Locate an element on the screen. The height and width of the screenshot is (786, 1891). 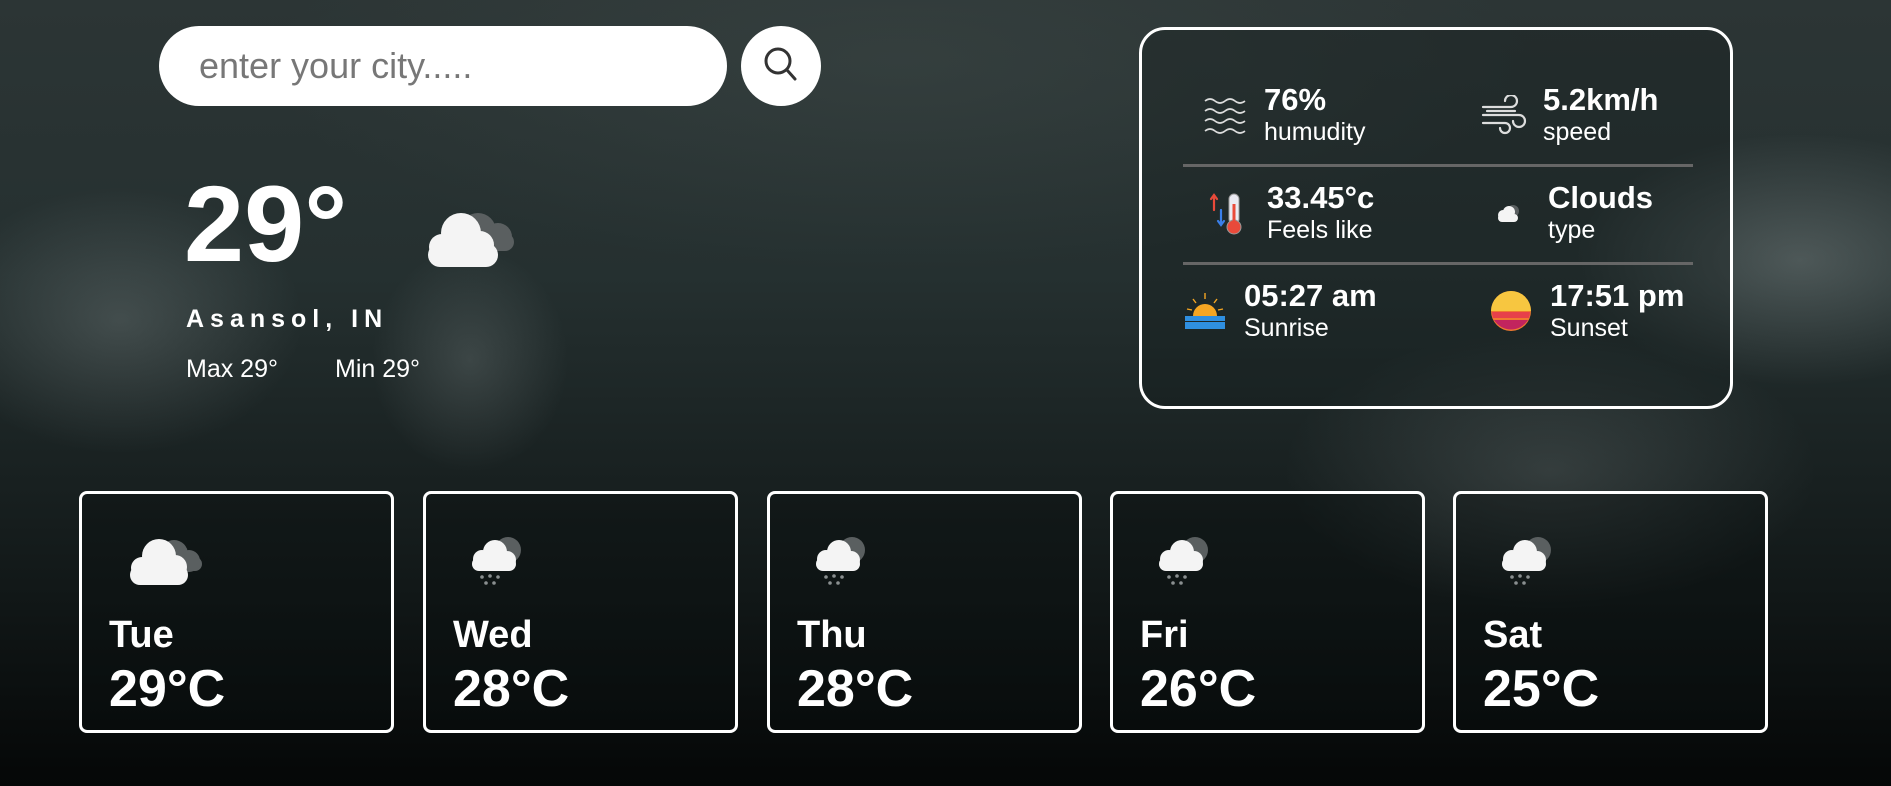
forecast-card-sat: Sat 25°C is located at coordinates (1610, 612).